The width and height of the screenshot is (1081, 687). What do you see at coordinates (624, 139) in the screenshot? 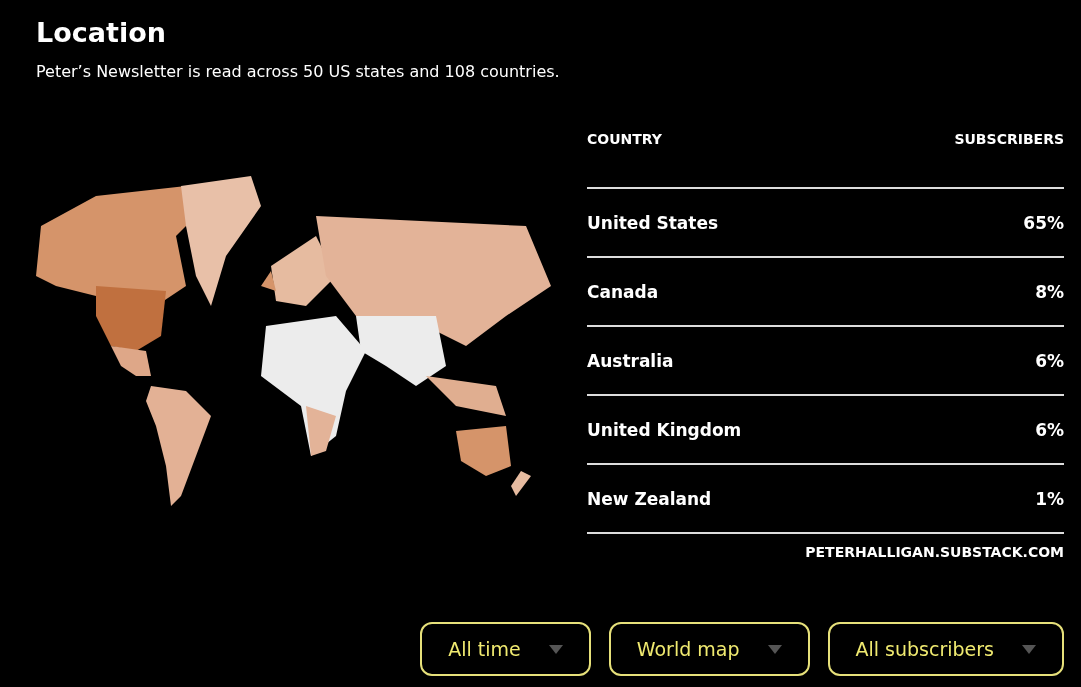
I see `column-header: COUNTRY` at bounding box center [624, 139].